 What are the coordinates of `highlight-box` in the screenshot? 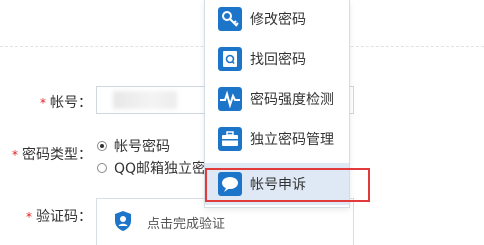 It's located at (287, 185).